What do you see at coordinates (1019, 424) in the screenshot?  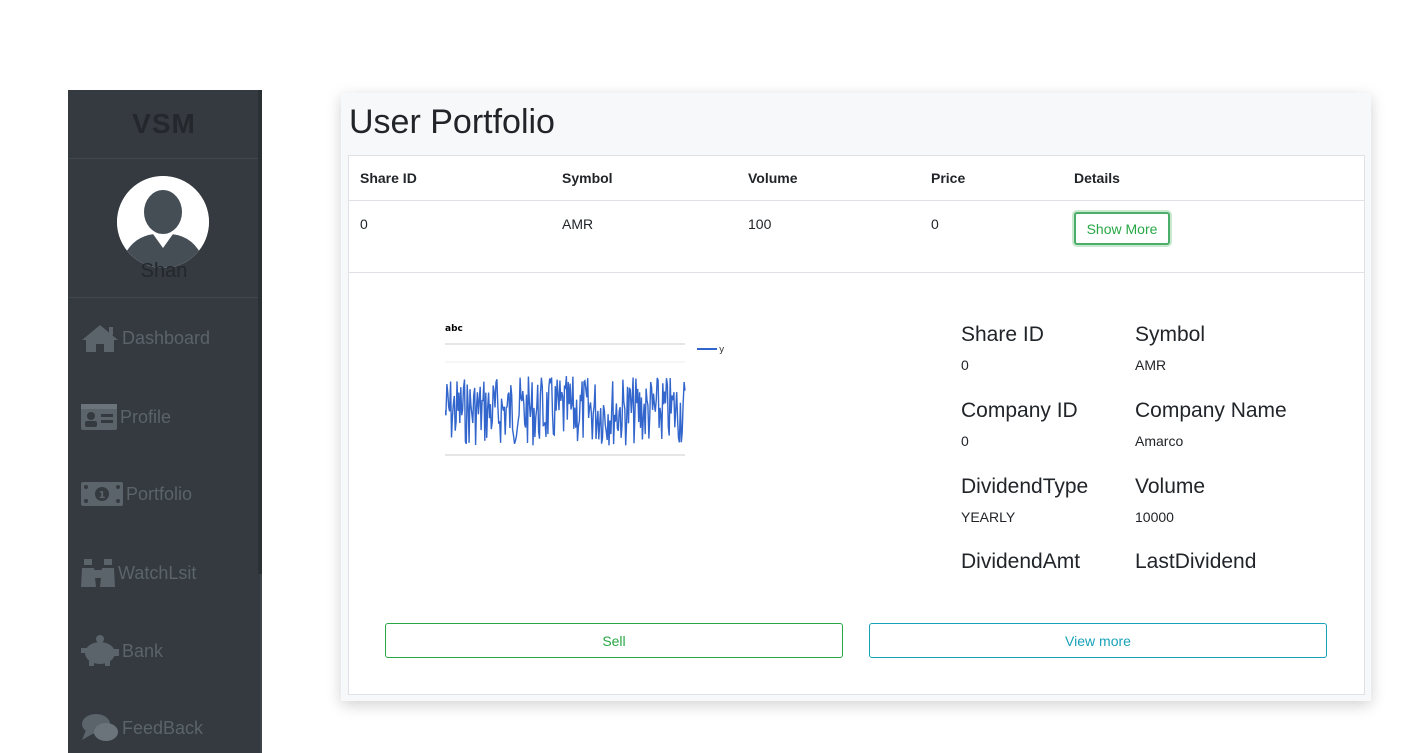 I see `field-company-id: Company ID 0` at bounding box center [1019, 424].